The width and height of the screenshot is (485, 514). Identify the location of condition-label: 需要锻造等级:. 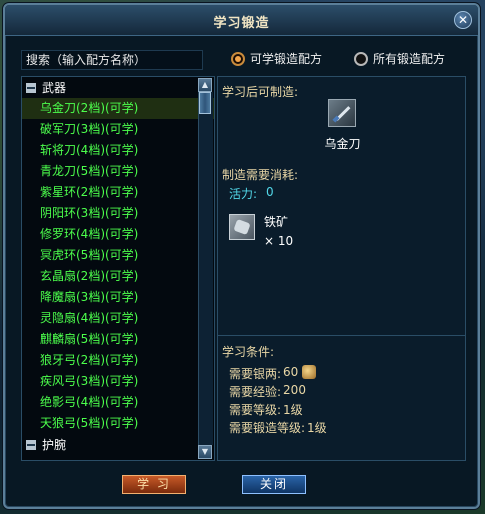
(267, 428).